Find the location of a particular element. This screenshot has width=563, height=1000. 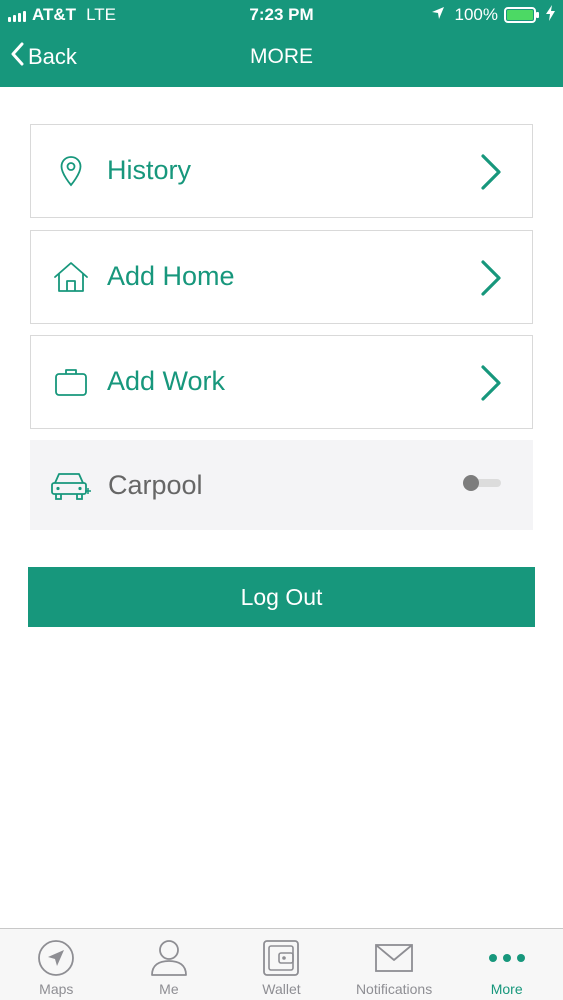

back-label: Back is located at coordinates (52, 56).